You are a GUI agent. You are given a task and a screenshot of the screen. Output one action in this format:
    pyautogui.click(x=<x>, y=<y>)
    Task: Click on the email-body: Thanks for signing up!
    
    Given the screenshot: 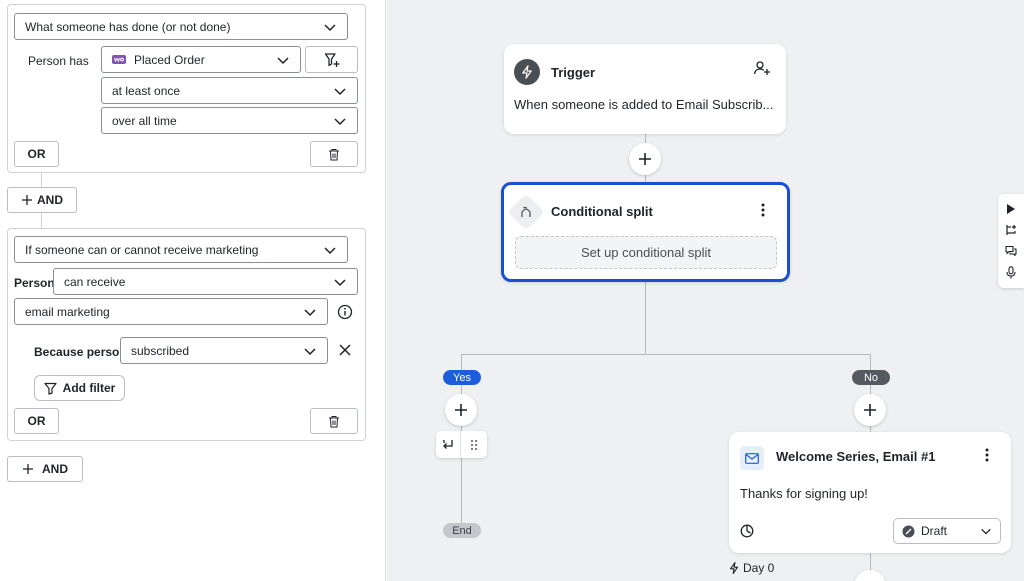 What is the action you would take?
    pyautogui.click(x=804, y=493)
    